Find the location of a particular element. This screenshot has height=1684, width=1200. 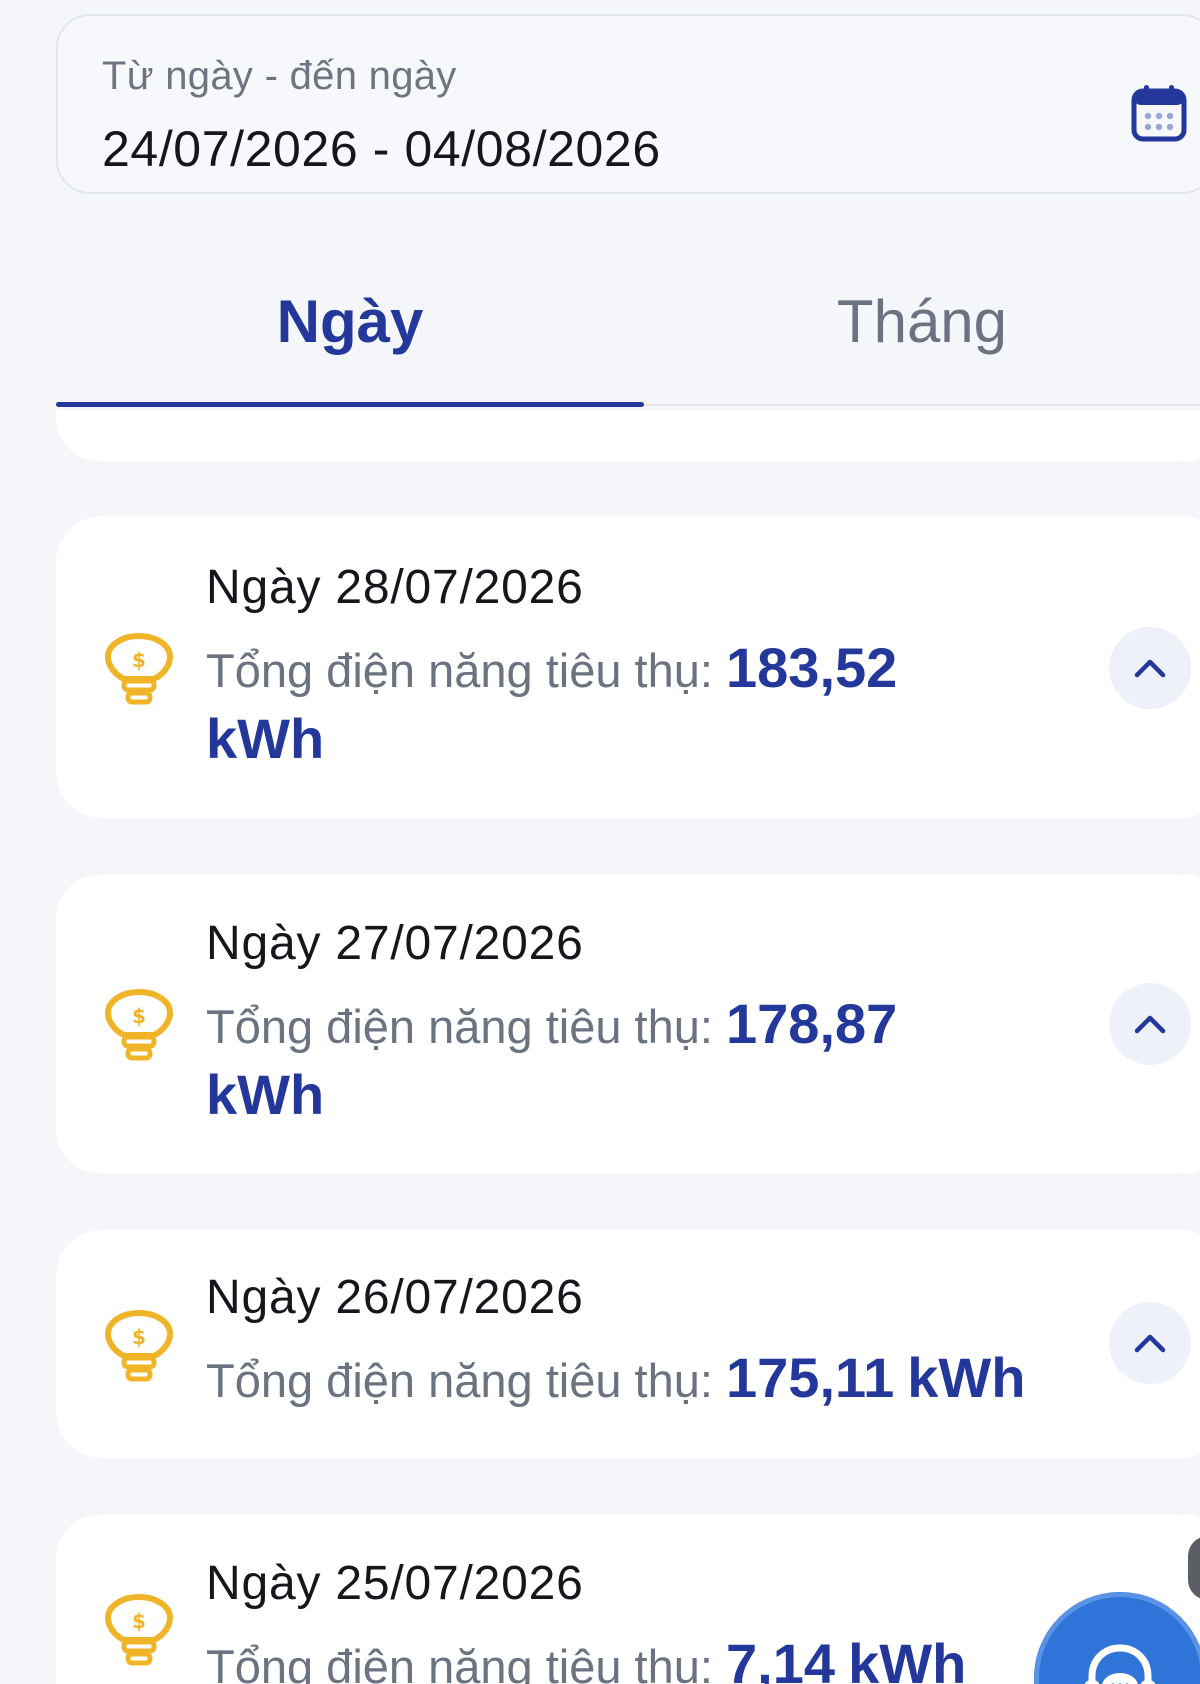

tab-month: Tháng is located at coordinates (922, 321).